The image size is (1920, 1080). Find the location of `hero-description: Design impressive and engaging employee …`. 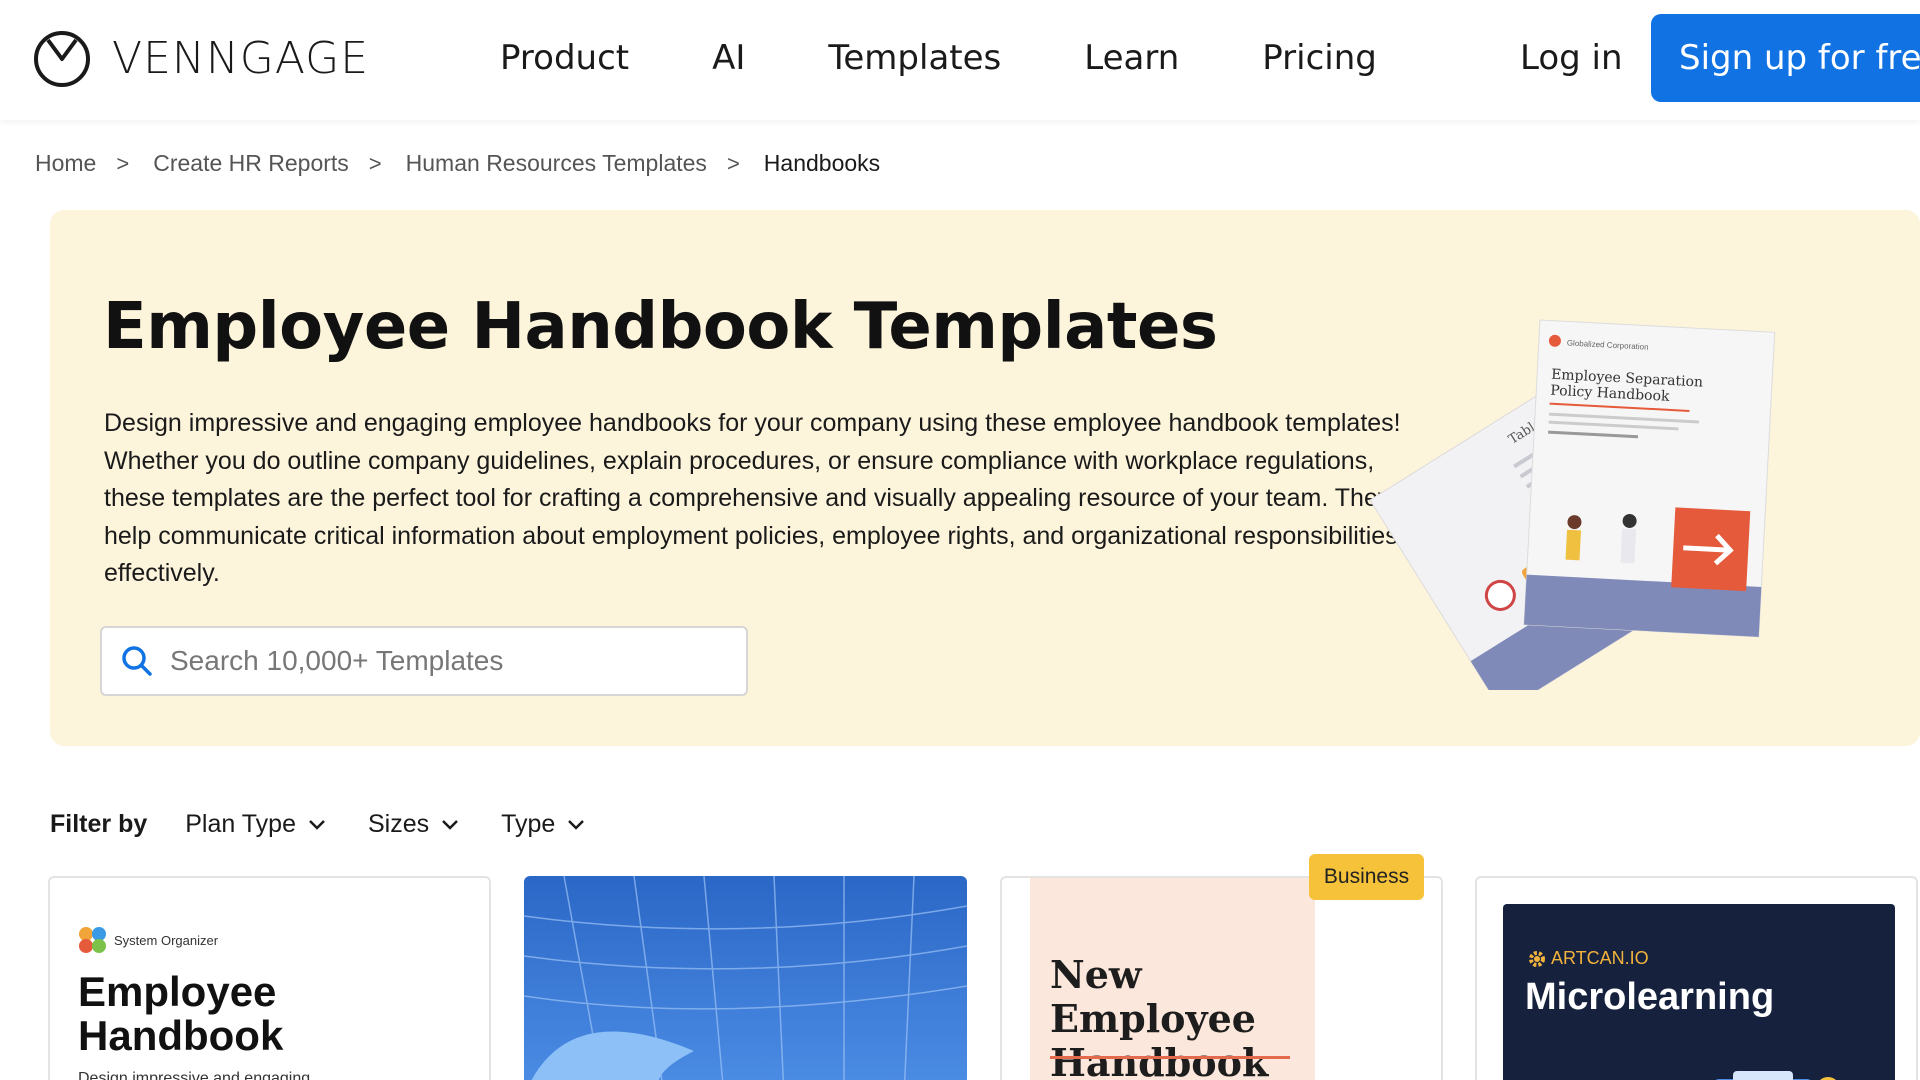

hero-description: Design impressive and engaging employee … is located at coordinates (752, 498).